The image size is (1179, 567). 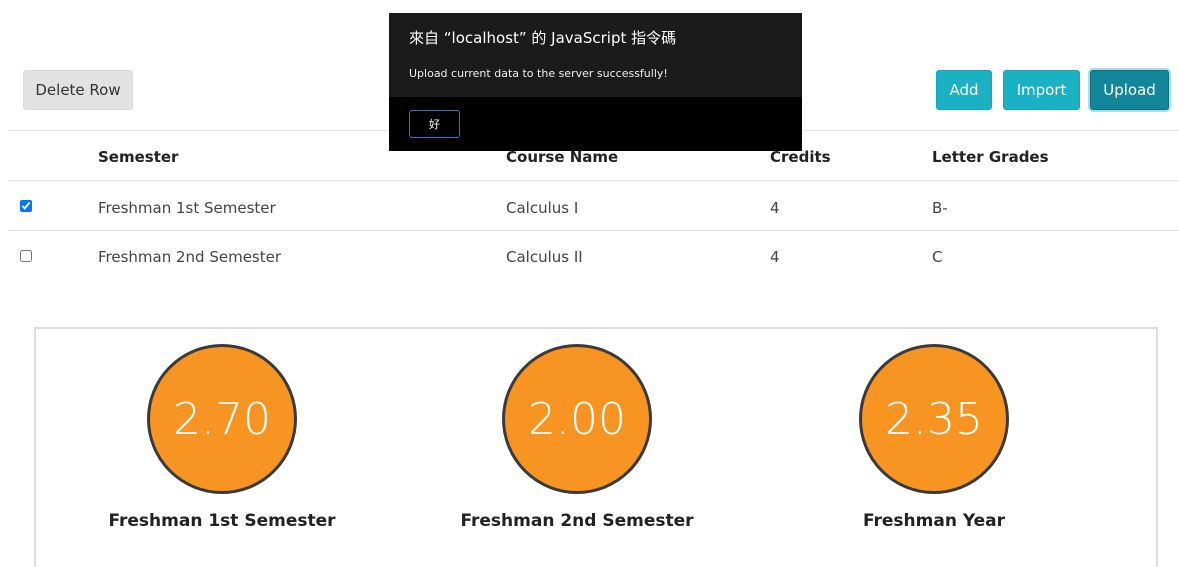 I want to click on header-semester: Semester, so click(x=138, y=157).